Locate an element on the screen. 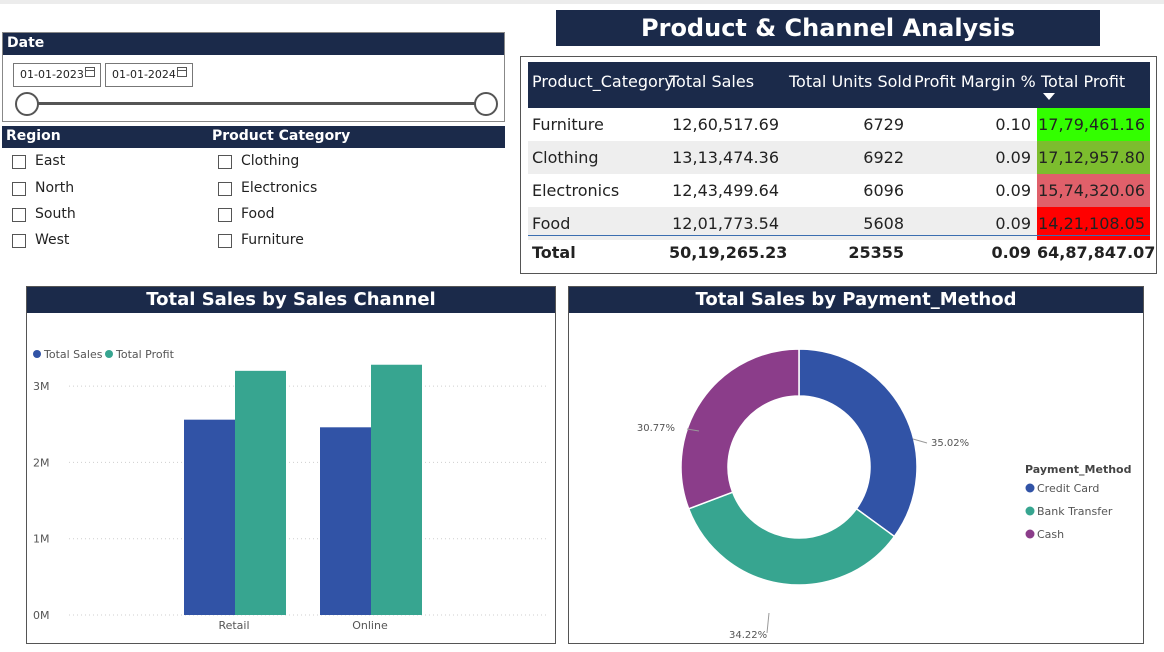 The width and height of the screenshot is (1164, 652). cell-units: 6096 is located at coordinates (883, 190).